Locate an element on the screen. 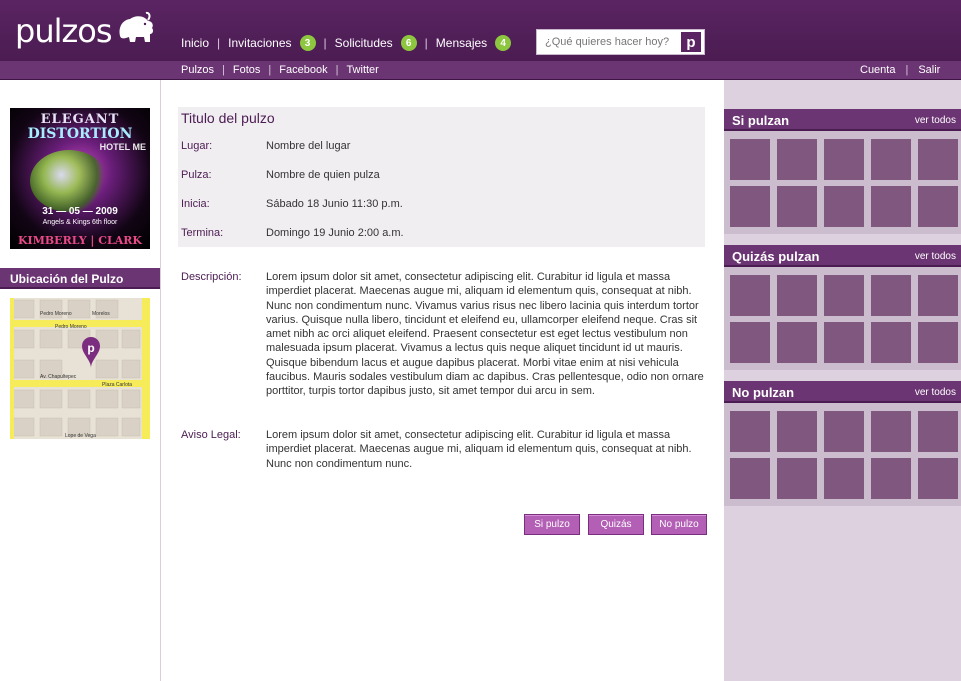 The image size is (961, 681). poster-venue: Angels & Kings 6th floor is located at coordinates (80, 222).